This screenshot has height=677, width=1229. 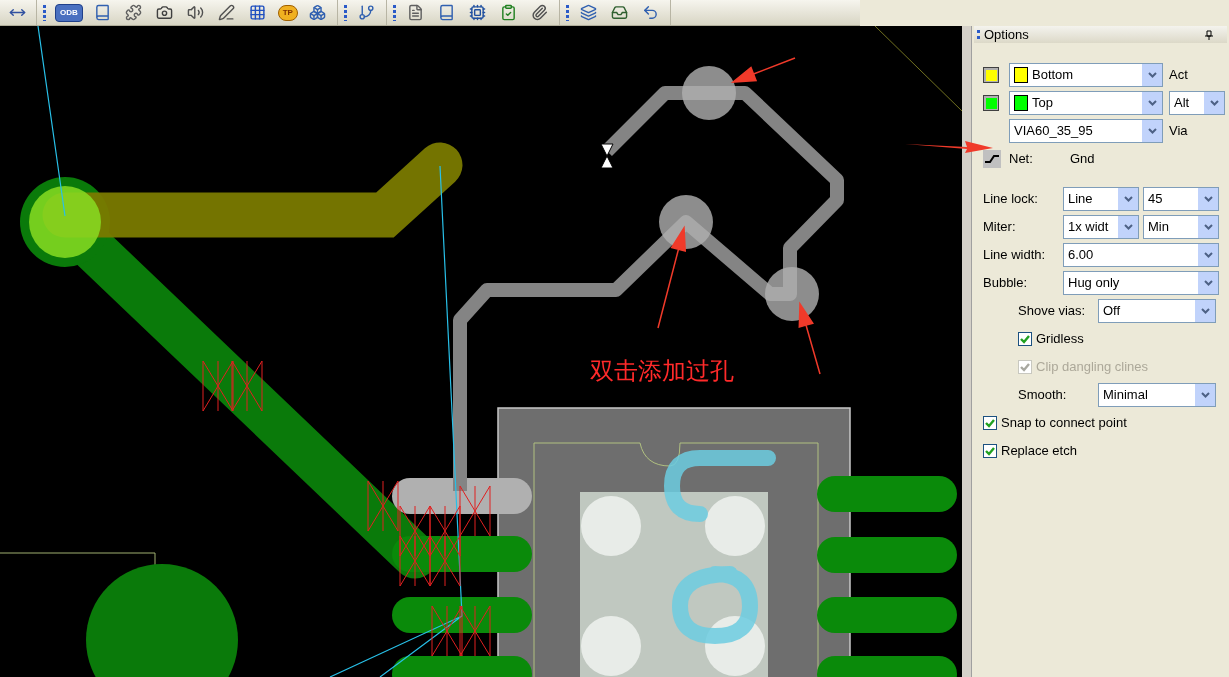 What do you see at coordinates (1178, 75) in the screenshot?
I see `layer-role-label: Act` at bounding box center [1178, 75].